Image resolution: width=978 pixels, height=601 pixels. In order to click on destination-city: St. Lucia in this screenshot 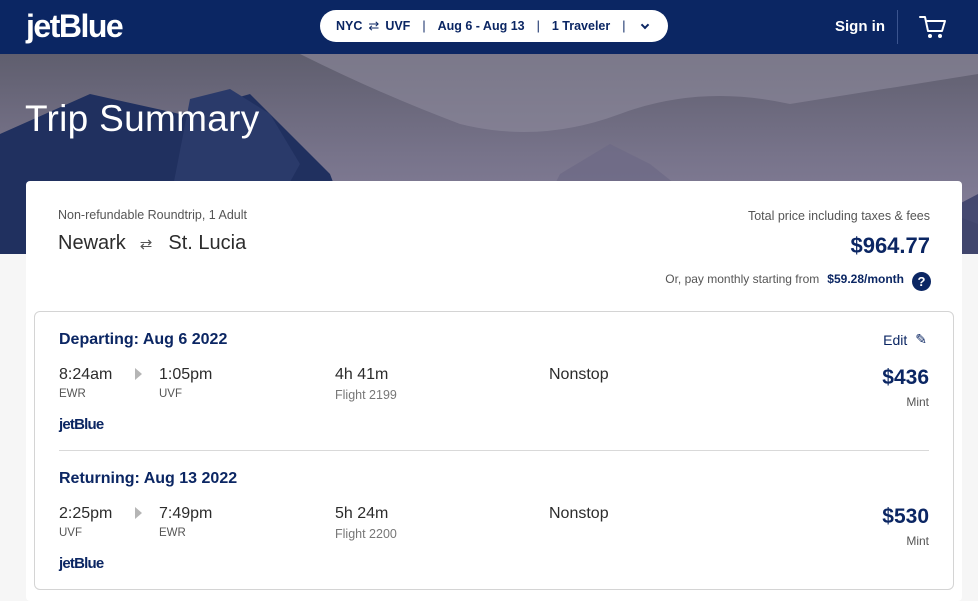, I will do `click(207, 243)`.